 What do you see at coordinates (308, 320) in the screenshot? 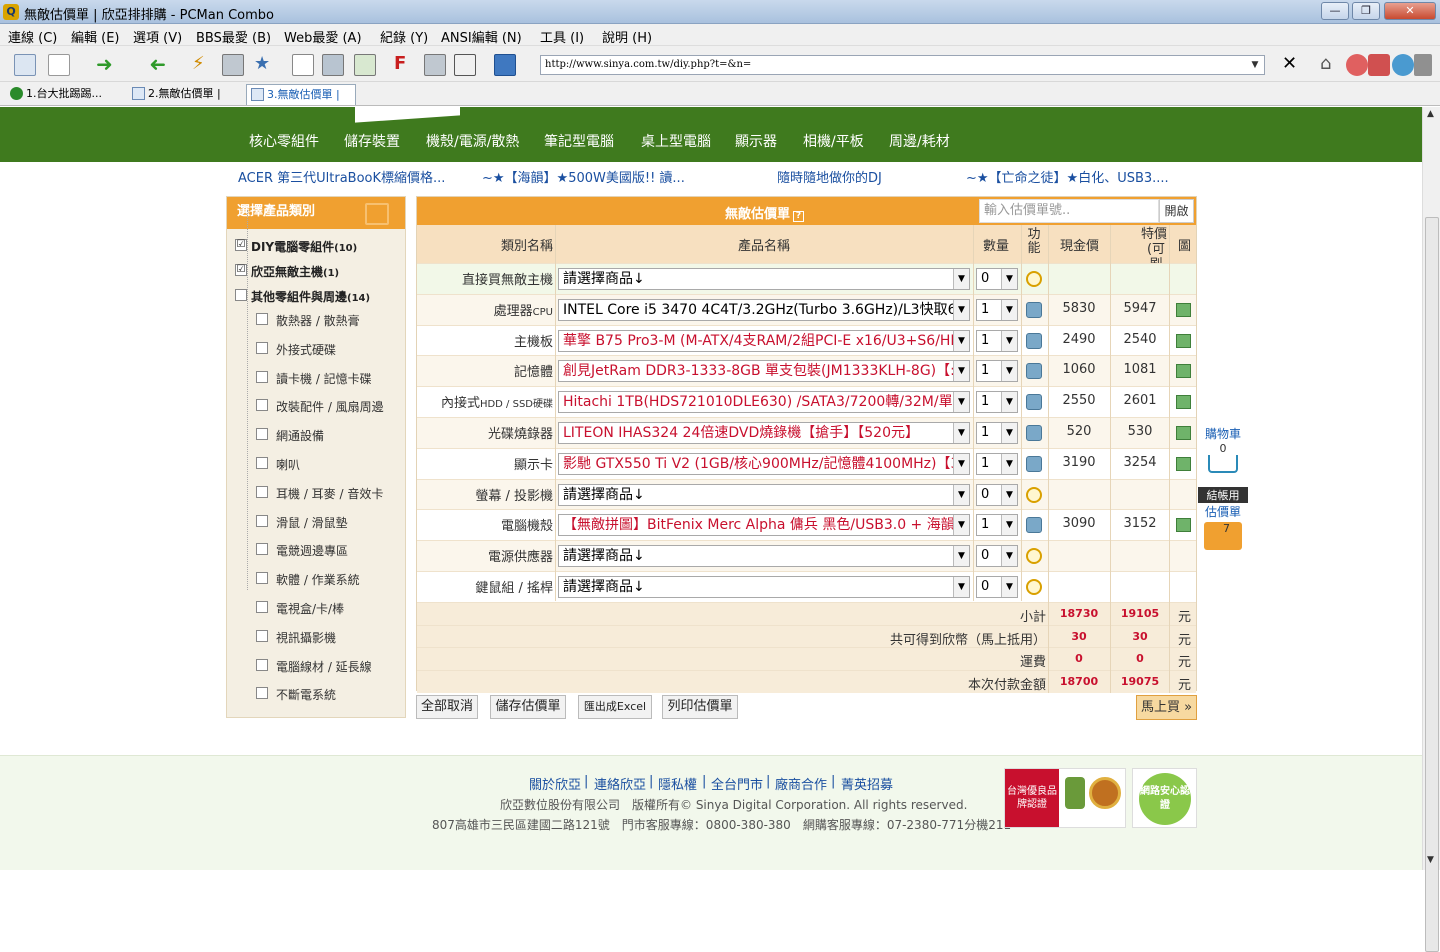
I see `subcategory-item: 散熱器 / 散熱膏` at bounding box center [308, 320].